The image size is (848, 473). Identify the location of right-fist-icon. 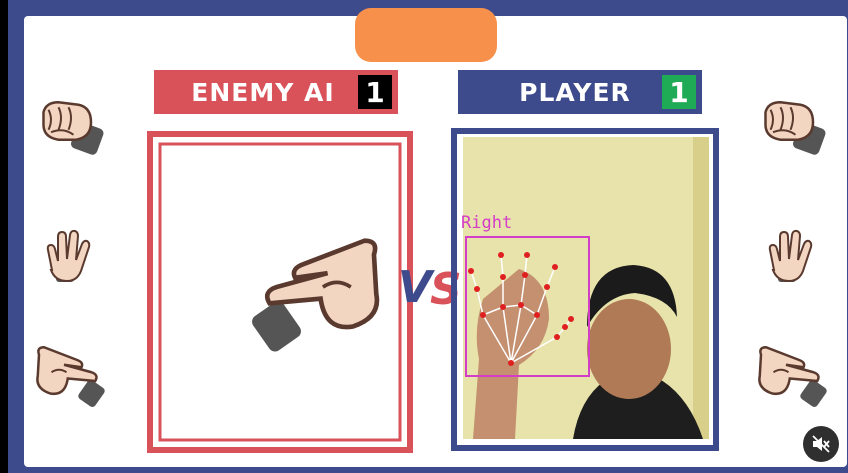
(796, 129).